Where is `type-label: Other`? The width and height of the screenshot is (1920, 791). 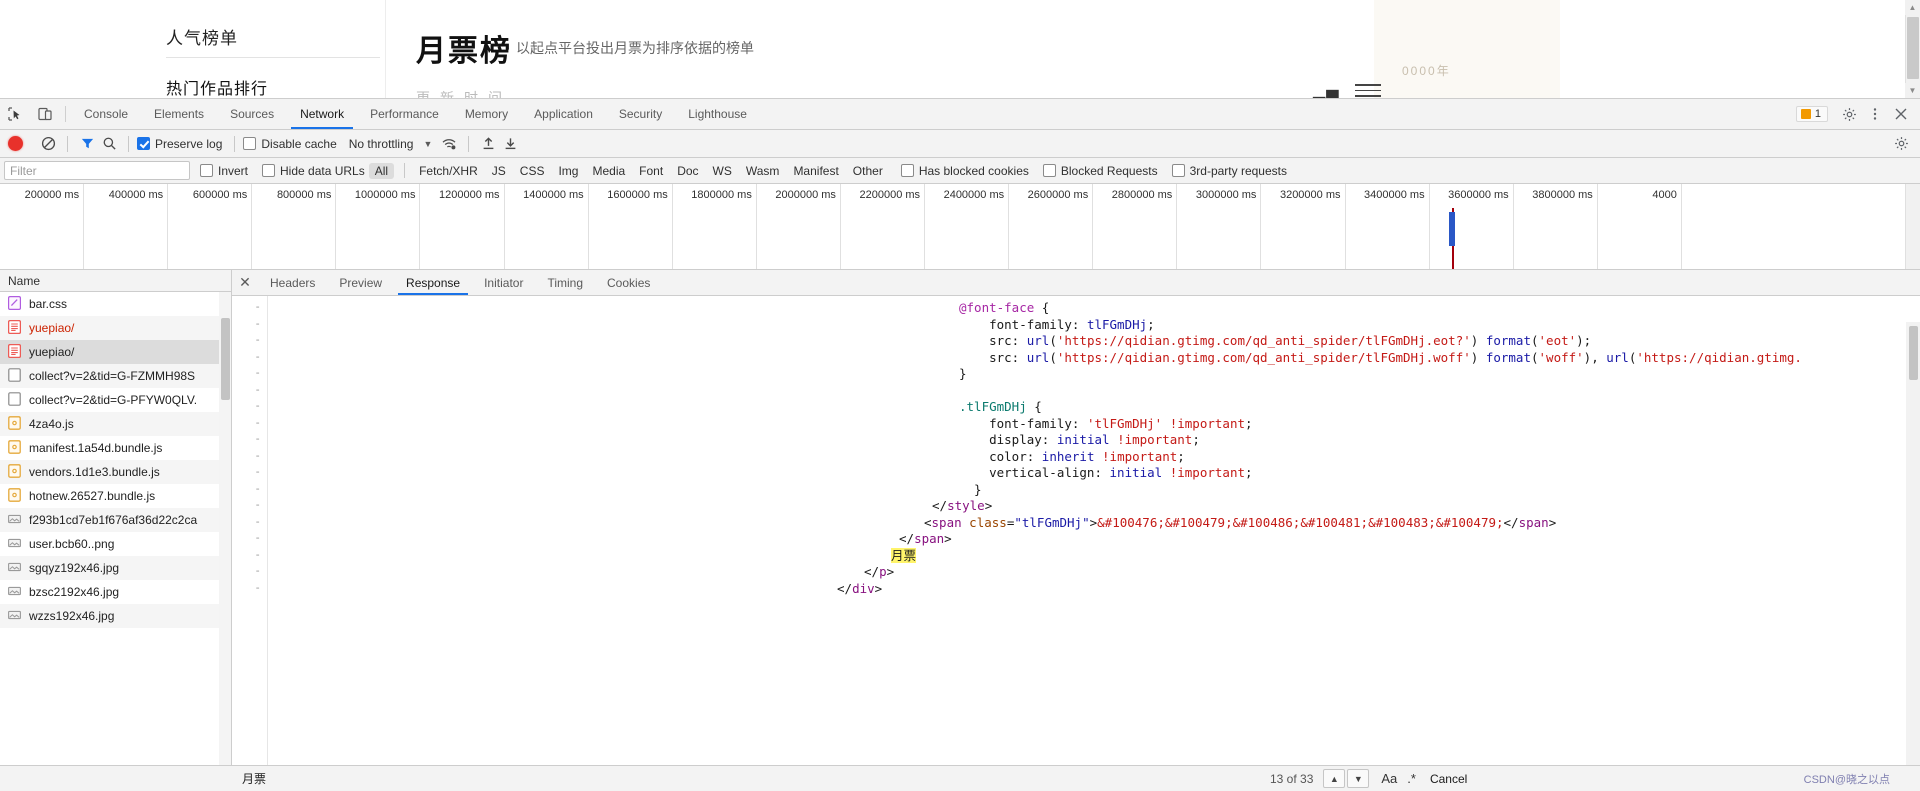
type-label: Other is located at coordinates (867, 170).